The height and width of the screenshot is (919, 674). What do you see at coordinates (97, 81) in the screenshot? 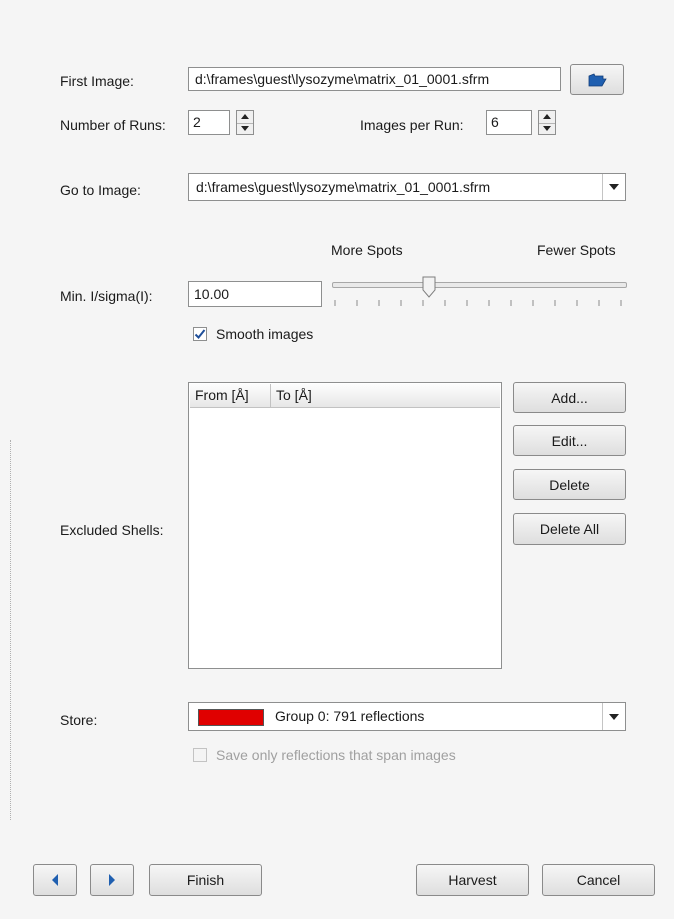
I see `first-image-label: First Image:` at bounding box center [97, 81].